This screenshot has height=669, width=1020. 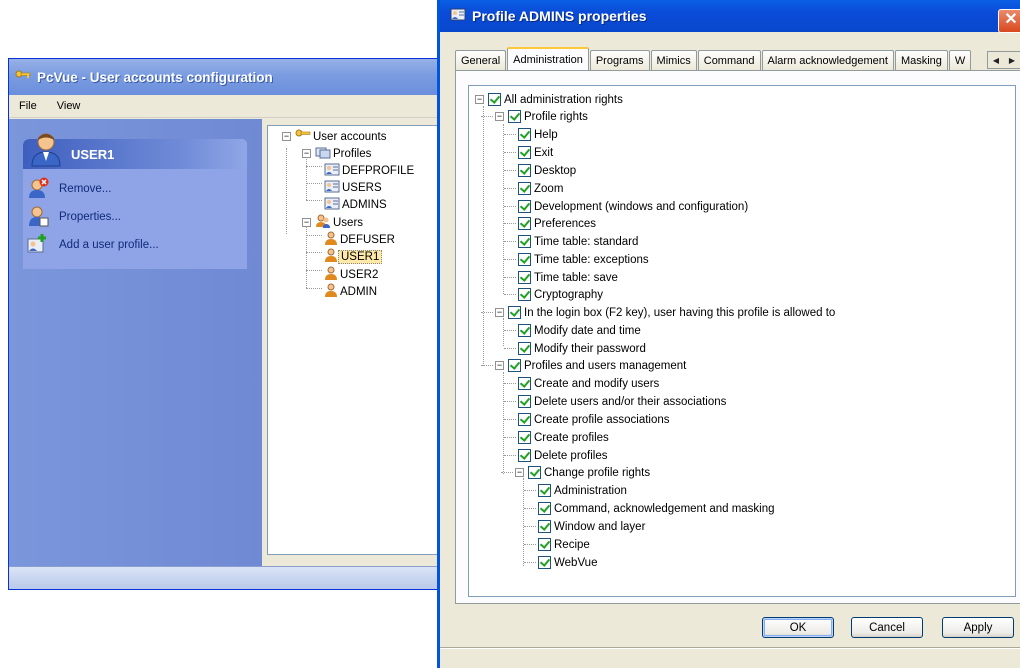 I want to click on right-item: Modify their password, so click(x=582, y=348).